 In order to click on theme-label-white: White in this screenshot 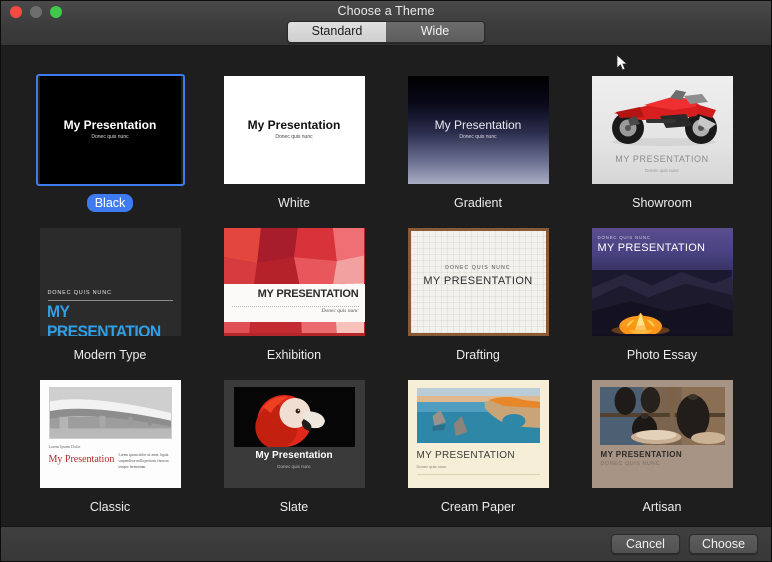, I will do `click(294, 203)`.